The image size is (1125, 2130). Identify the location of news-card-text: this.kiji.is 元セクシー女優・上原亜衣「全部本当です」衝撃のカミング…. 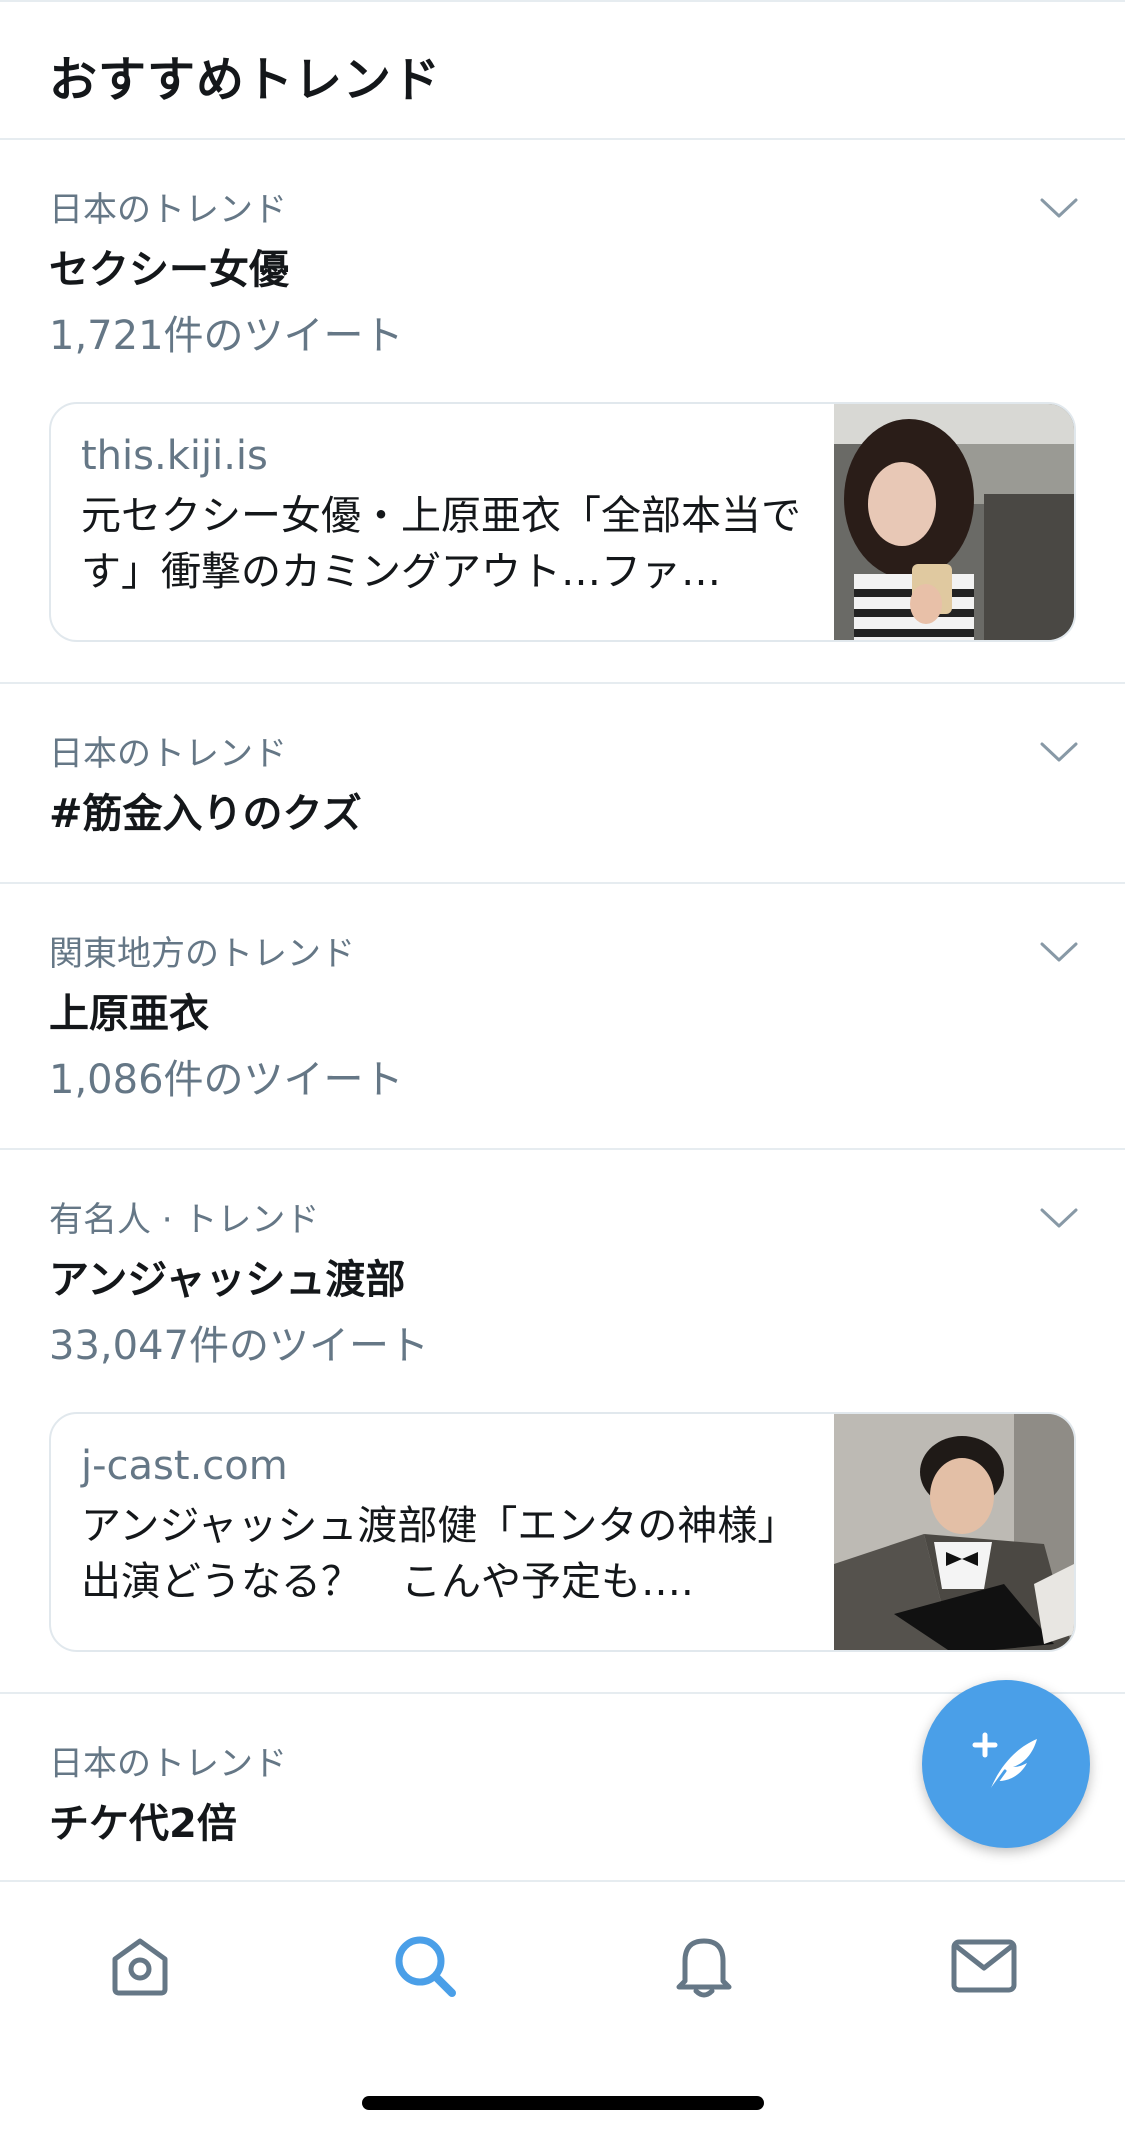
(442, 522).